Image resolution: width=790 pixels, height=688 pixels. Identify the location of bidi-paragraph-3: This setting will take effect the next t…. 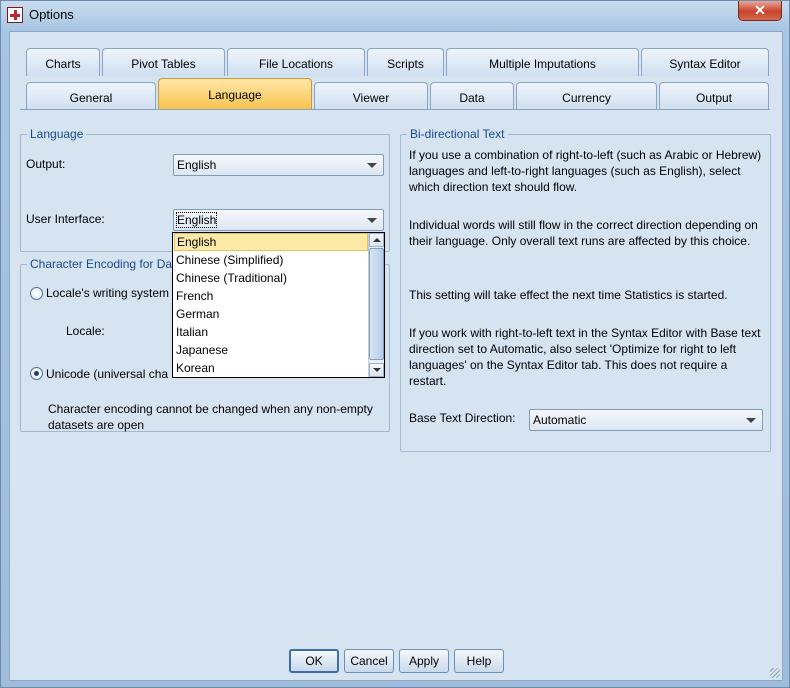
(568, 295).